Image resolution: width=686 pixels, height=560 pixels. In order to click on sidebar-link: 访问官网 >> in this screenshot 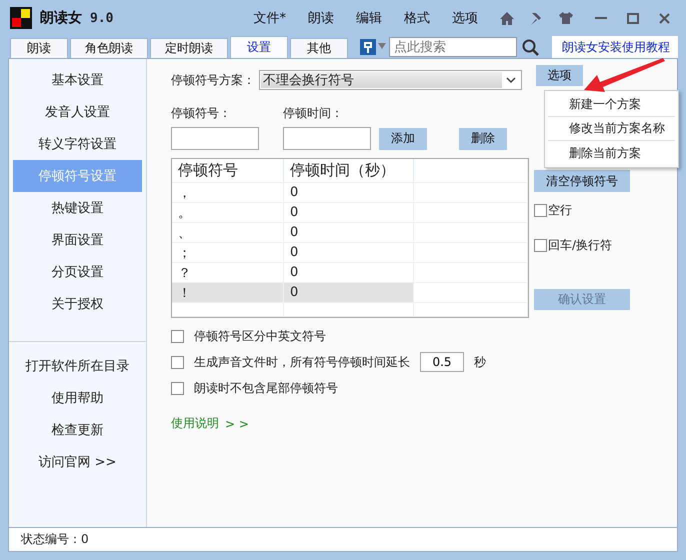, I will do `click(77, 462)`.